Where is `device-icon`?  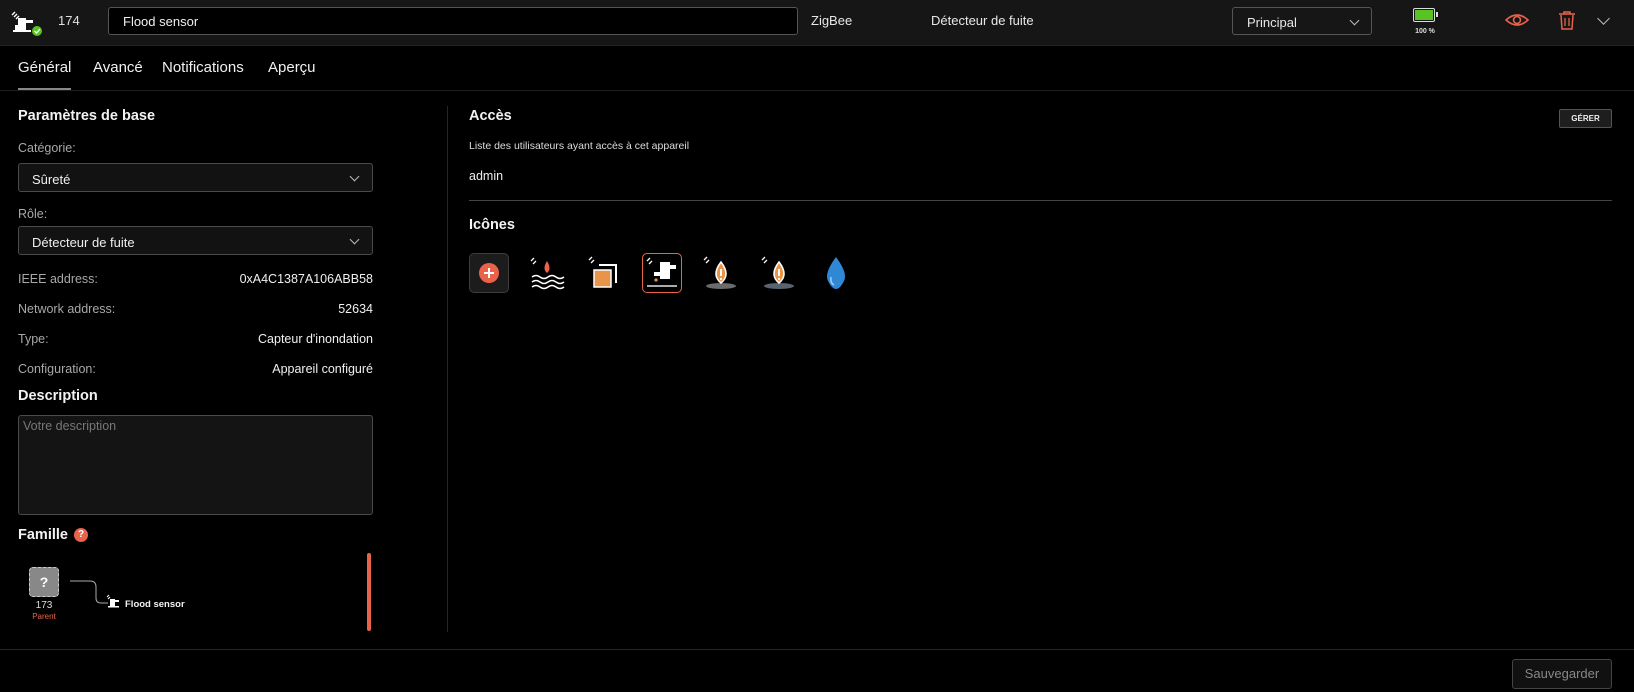 device-icon is located at coordinates (26, 23).